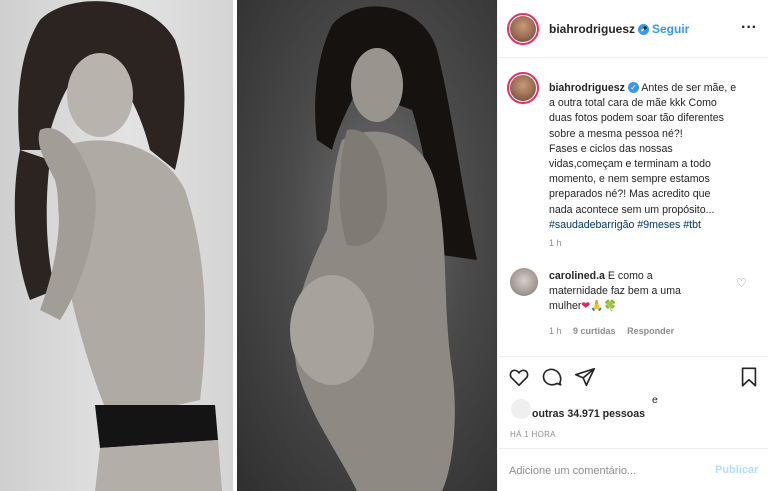 This screenshot has height=491, width=768. Describe the element at coordinates (592, 29) in the screenshot. I see `author-username-text: biahrodriguesz` at that location.